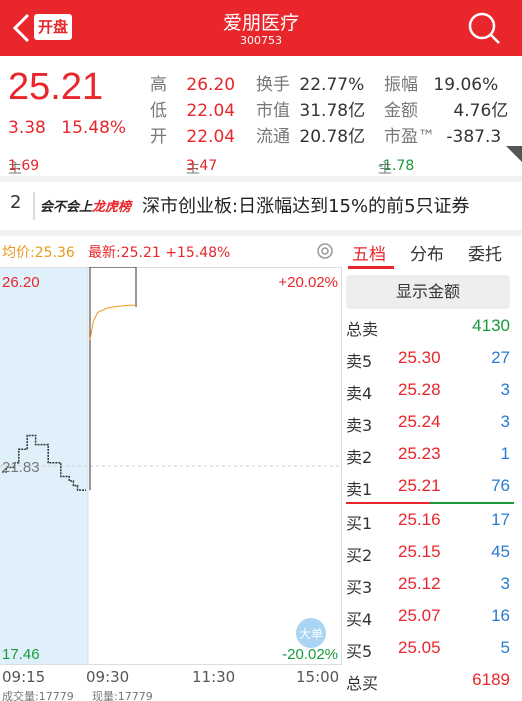 The height and width of the screenshot is (701, 522). I want to click on low-stat: 低 22.04, so click(192, 108).